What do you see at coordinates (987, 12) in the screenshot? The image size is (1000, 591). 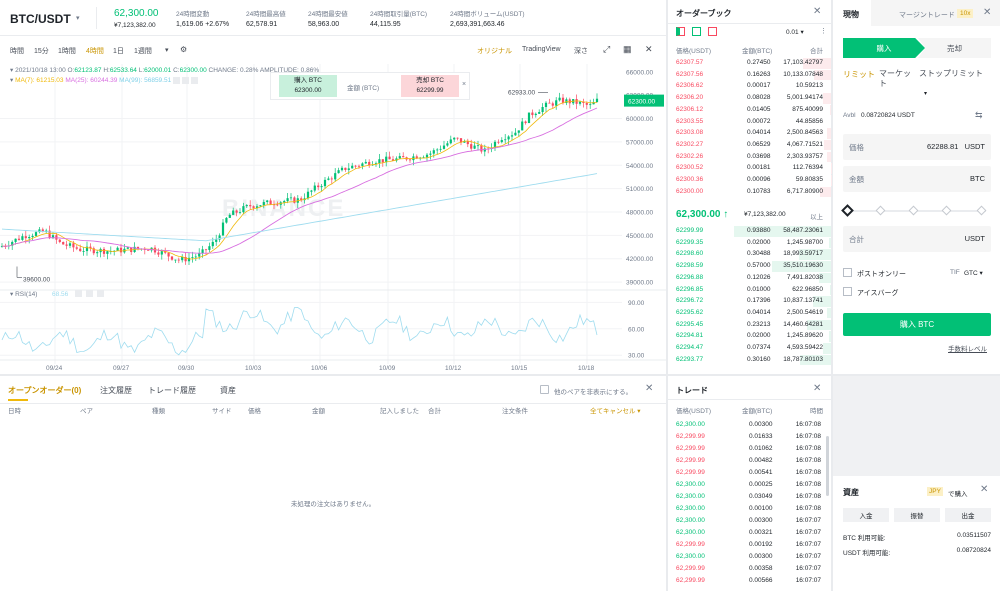 I see `form-close-icon: ✕` at bounding box center [987, 12].